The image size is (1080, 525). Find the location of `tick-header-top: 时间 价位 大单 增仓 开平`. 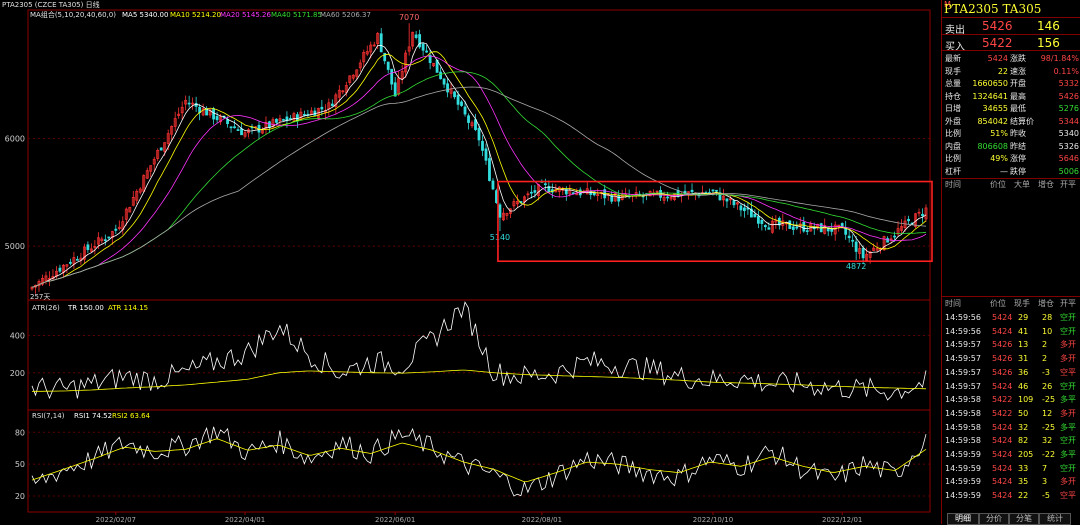

tick-header-top: 时间 价位 大单 增仓 开平 is located at coordinates (1011, 184).